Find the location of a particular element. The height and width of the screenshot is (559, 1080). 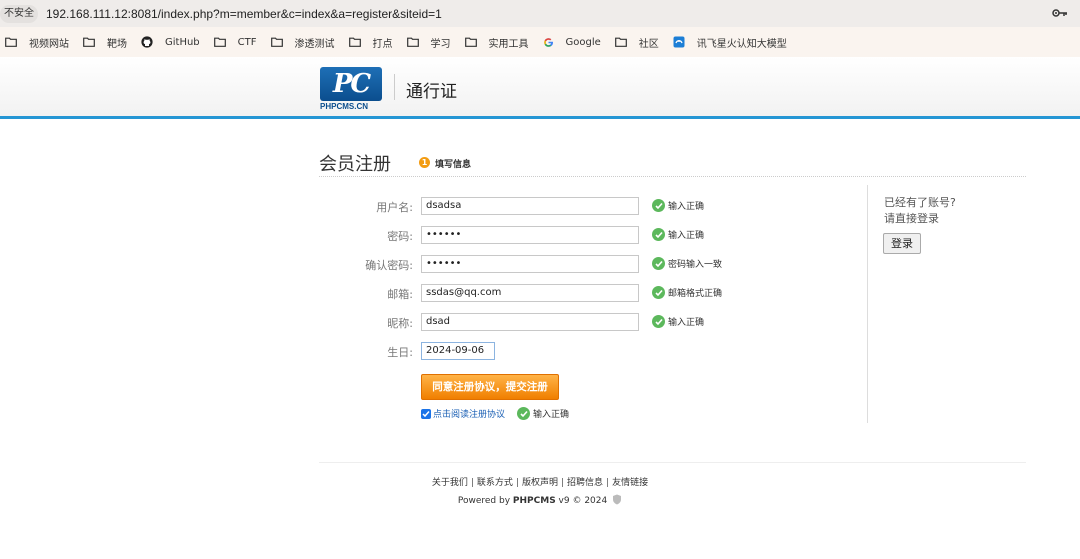

email-status: 邮箱格式正确 is located at coordinates (687, 292).